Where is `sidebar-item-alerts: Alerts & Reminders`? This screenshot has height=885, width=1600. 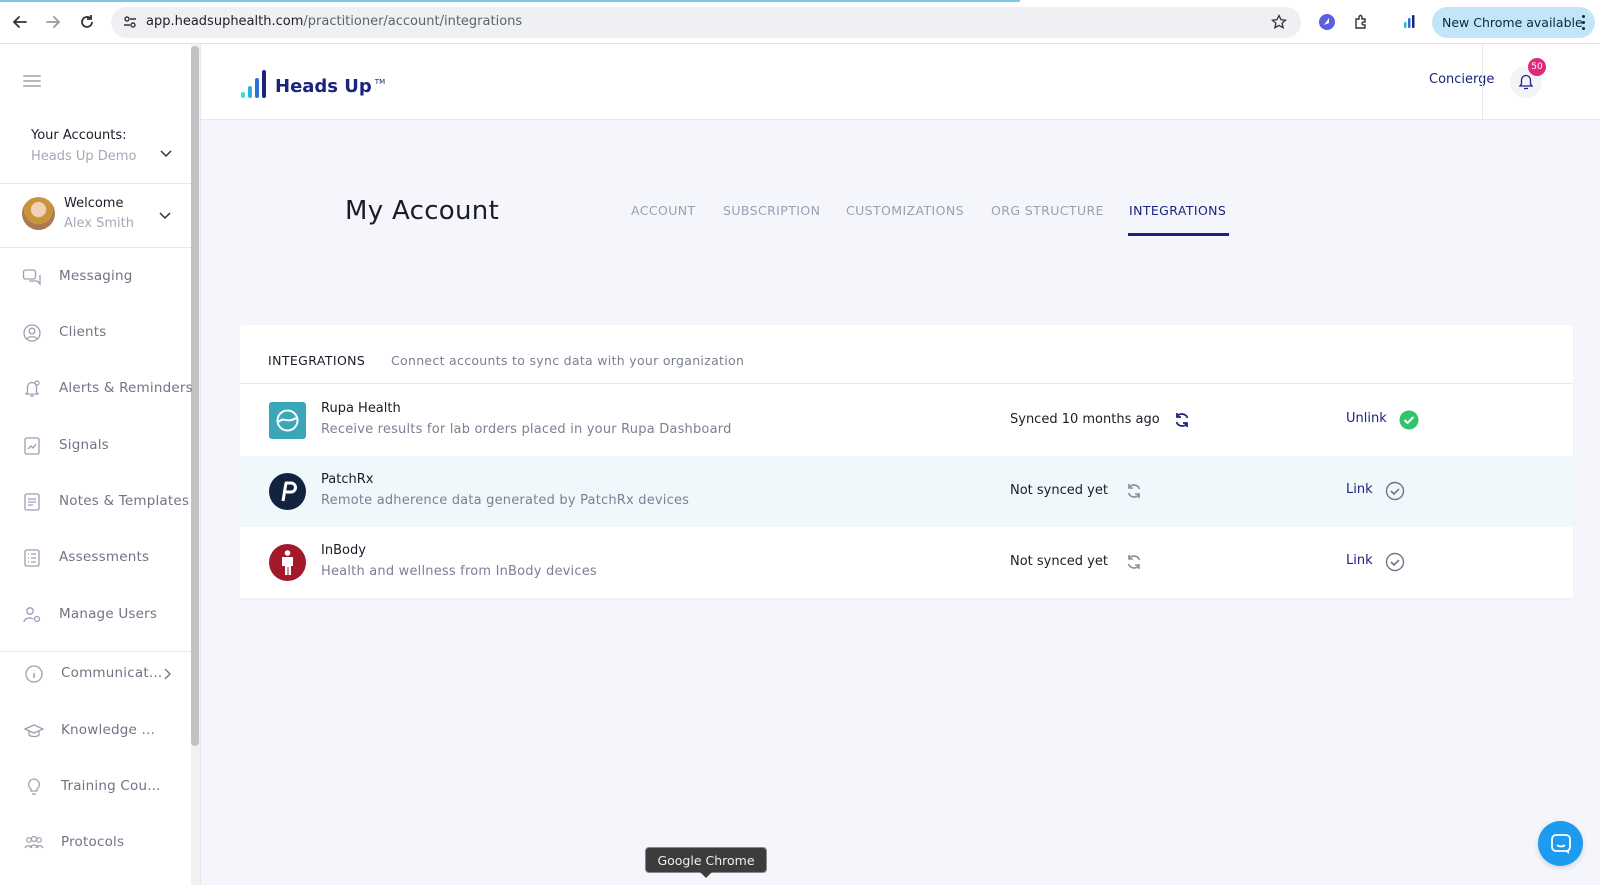 sidebar-item-alerts: Alerts & Reminders is located at coordinates (96, 389).